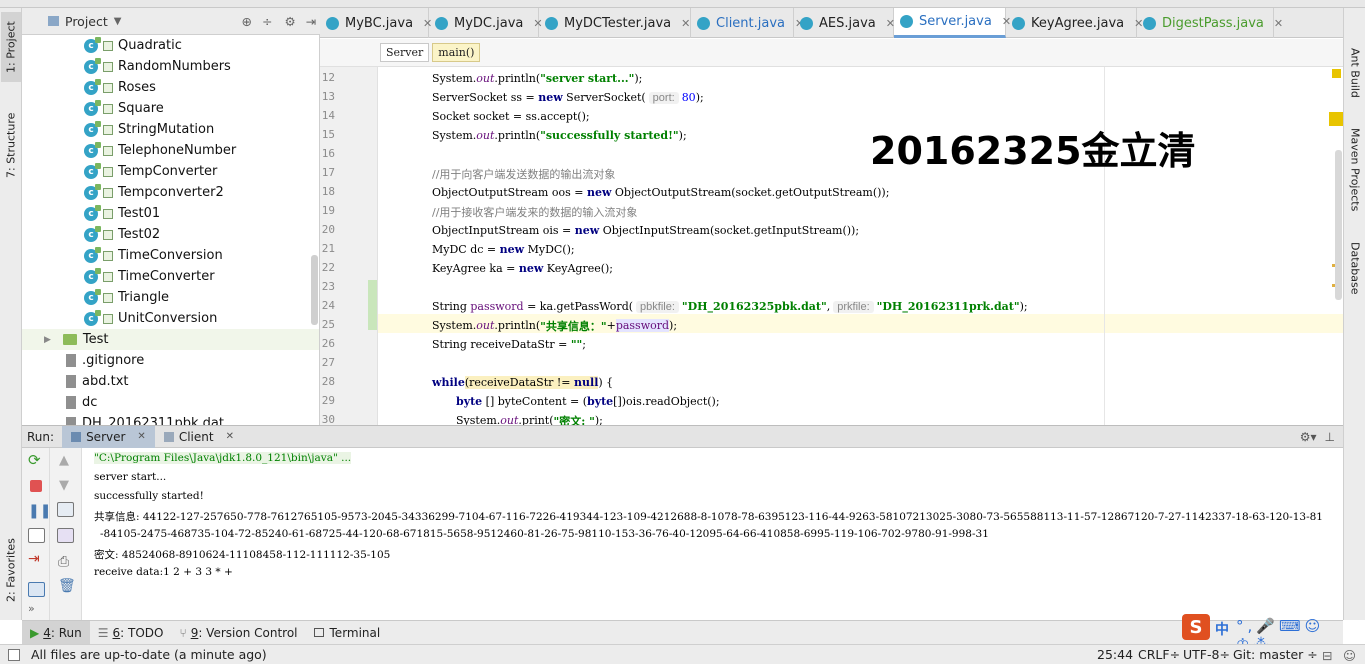 Image resolution: width=1365 pixels, height=664 pixels. What do you see at coordinates (118, 21) in the screenshot?
I see `chevron-down-icon: ▼` at bounding box center [118, 21].